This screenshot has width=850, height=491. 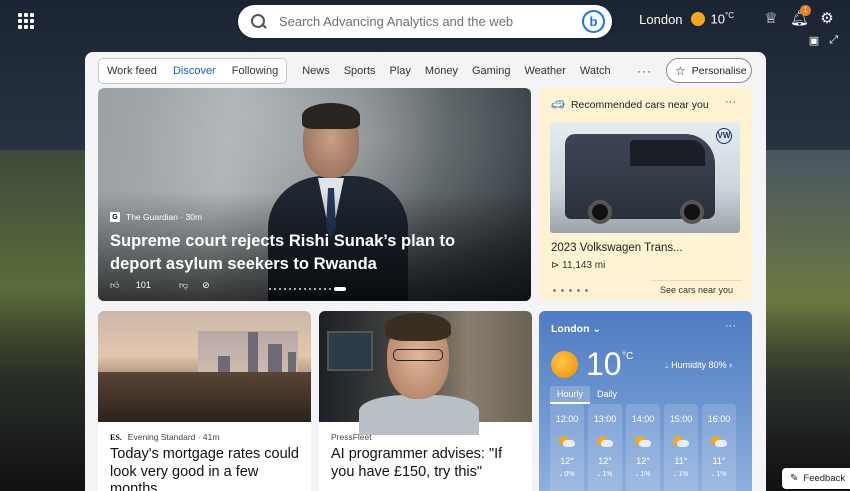 I want to click on dislike-icon: 👎︎, so click(x=183, y=285).